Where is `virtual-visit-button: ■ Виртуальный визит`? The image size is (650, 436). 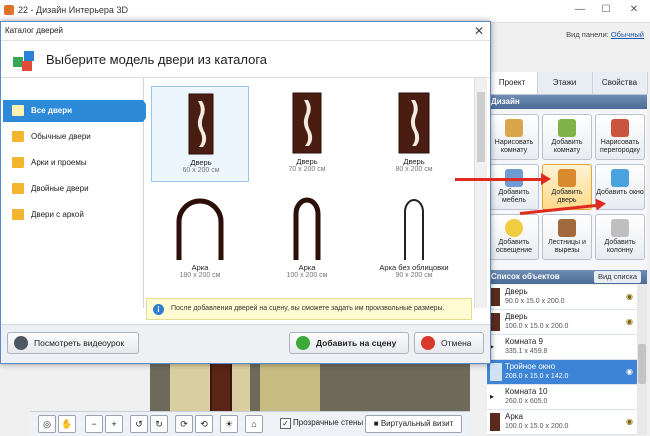 virtual-visit-button: ■ Виртуальный визит is located at coordinates (413, 424).